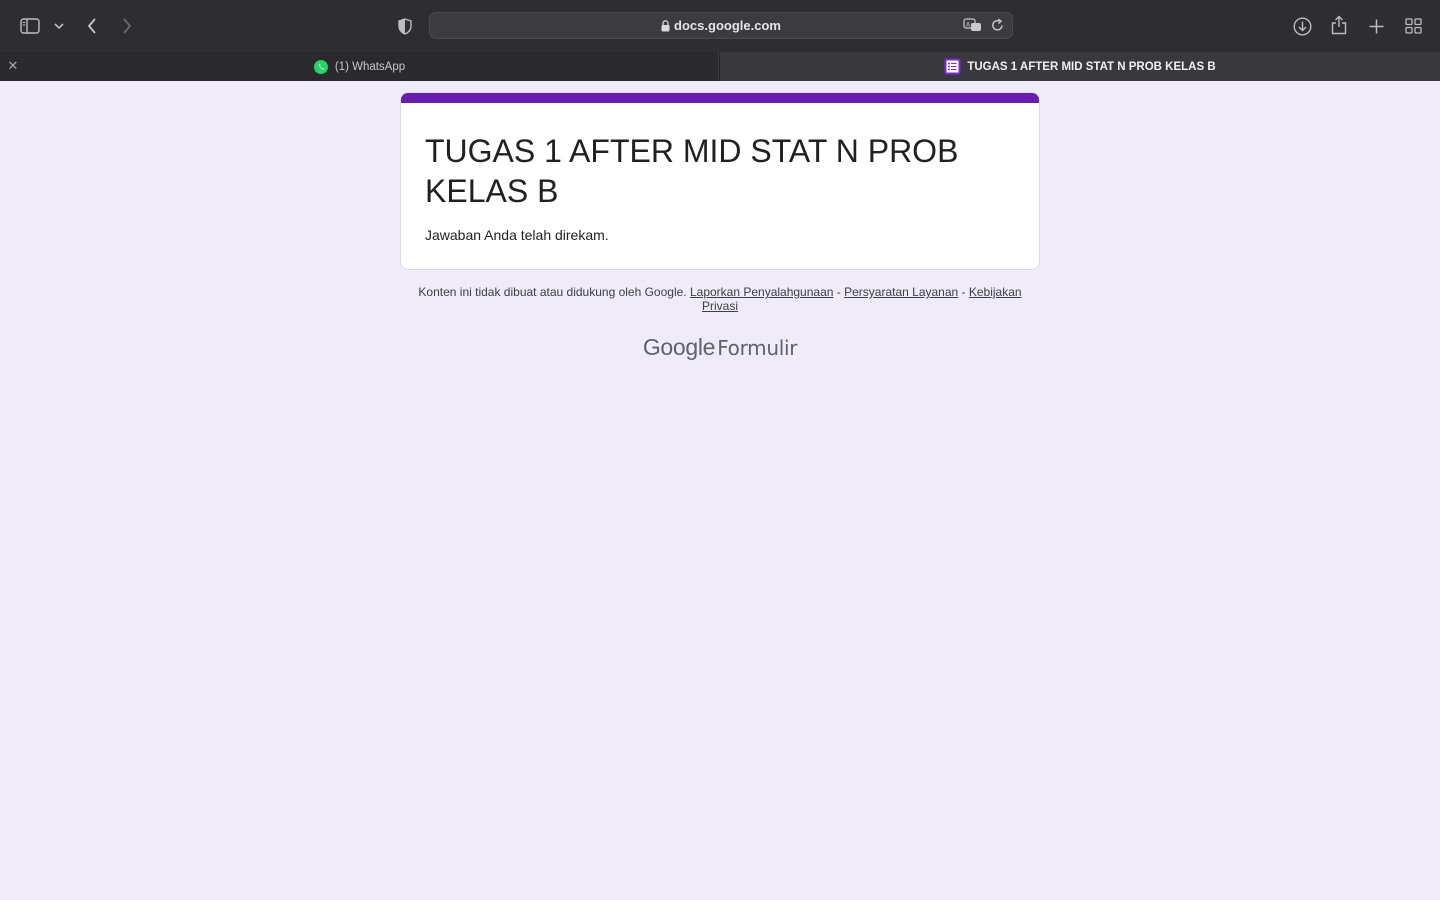 This screenshot has height=900, width=1440. What do you see at coordinates (973, 27) in the screenshot?
I see `translate-icon: A` at bounding box center [973, 27].